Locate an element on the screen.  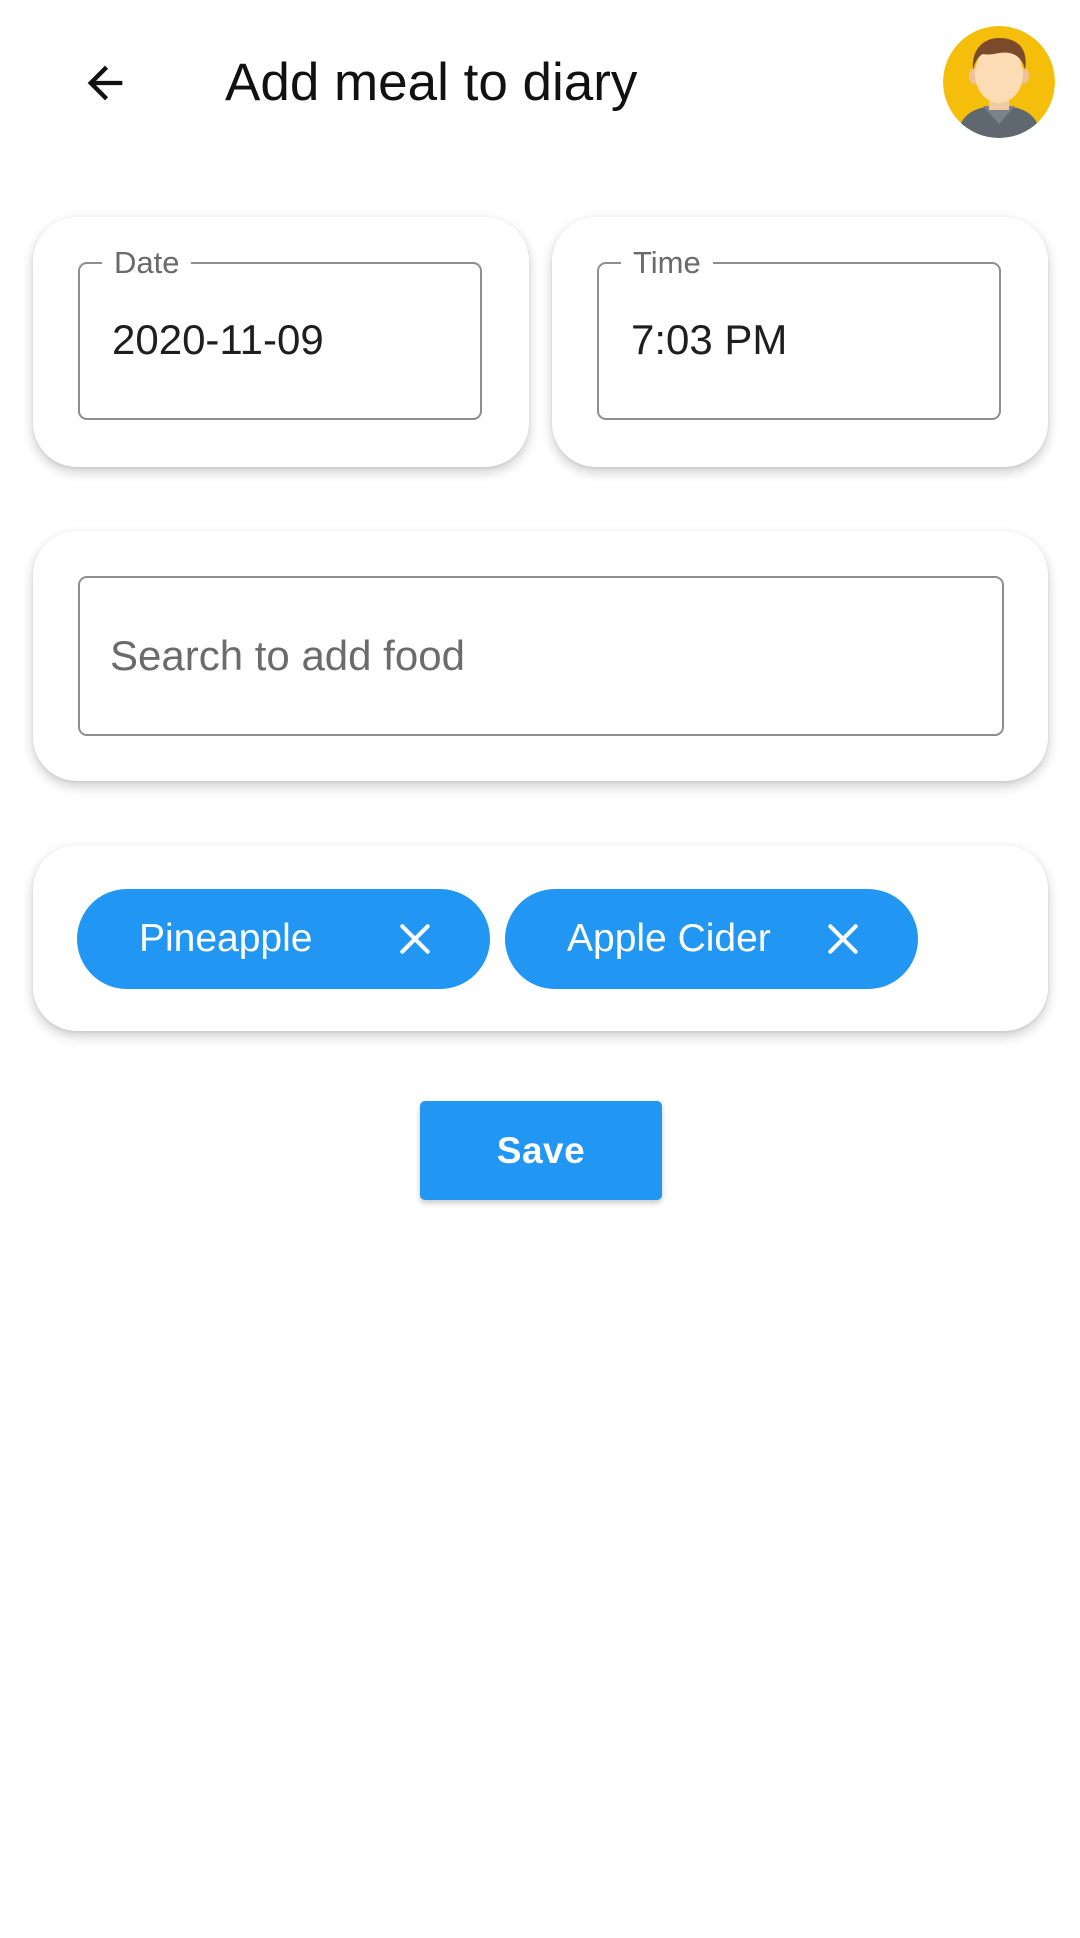
back-button is located at coordinates (105, 83).